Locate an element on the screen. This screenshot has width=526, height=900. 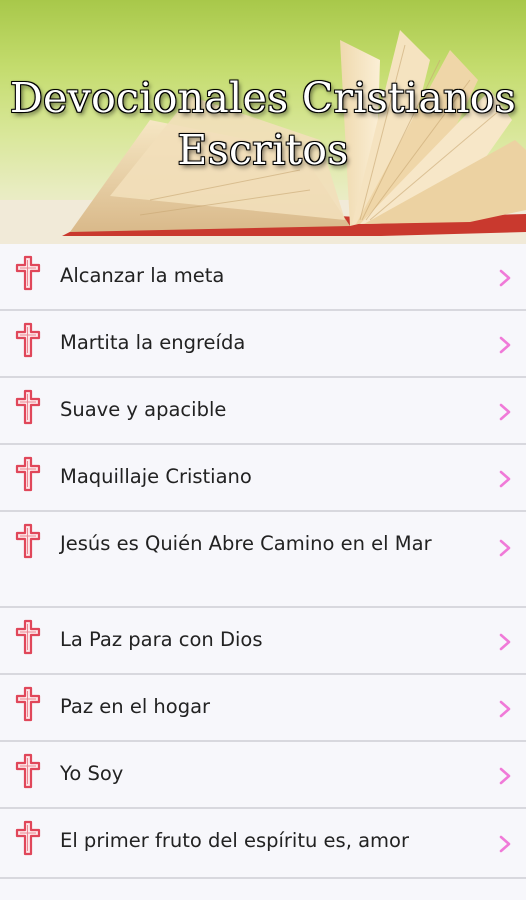
list-item: Jesús es Quién Abre Camino en el Mar is located at coordinates (263, 560).